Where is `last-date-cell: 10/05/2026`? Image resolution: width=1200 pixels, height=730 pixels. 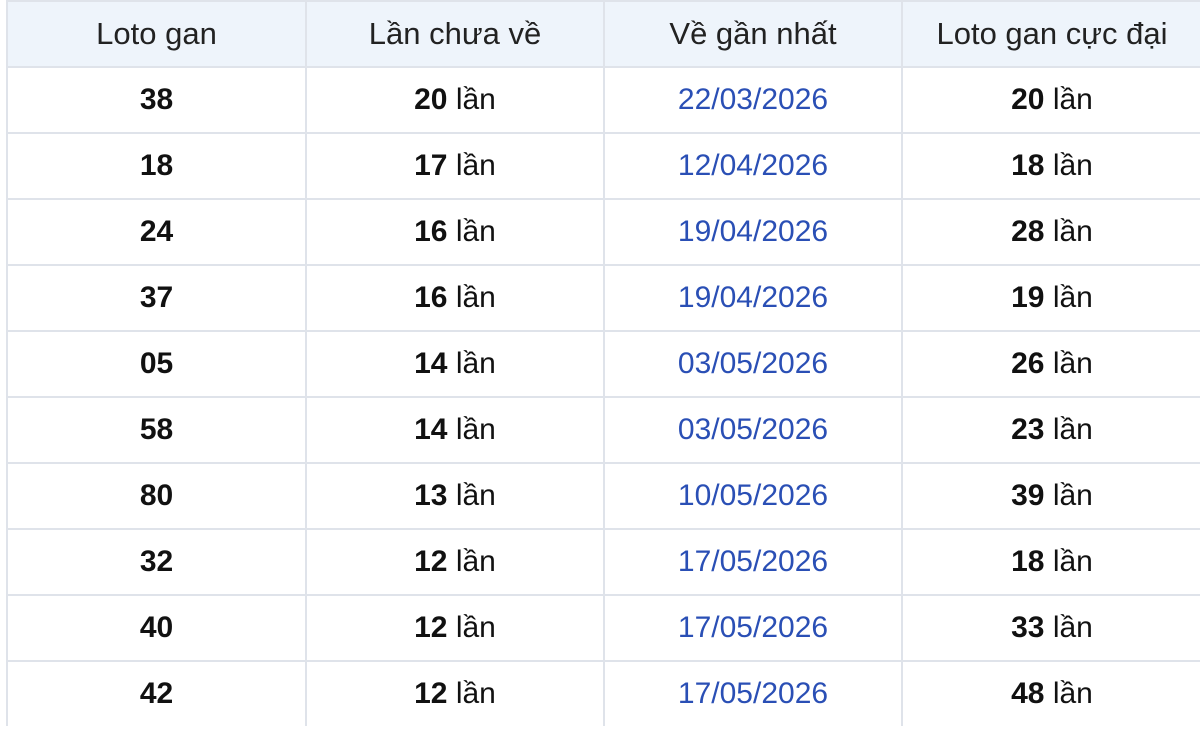
last-date-cell: 10/05/2026 is located at coordinates (753, 496).